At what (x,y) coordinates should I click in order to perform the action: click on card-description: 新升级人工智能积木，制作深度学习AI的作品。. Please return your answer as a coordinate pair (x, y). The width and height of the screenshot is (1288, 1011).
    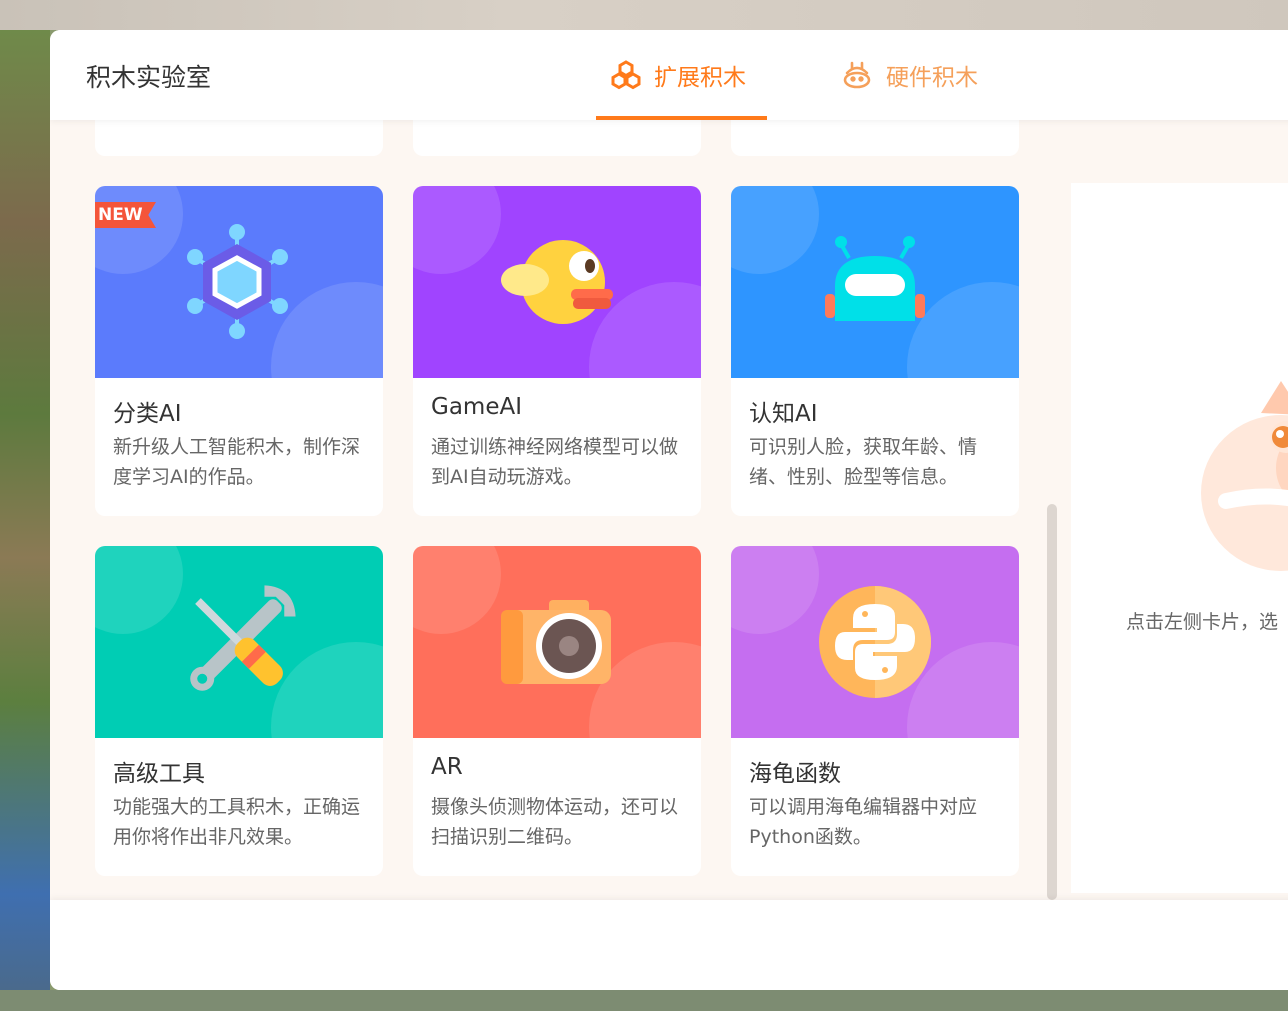
    Looking at the image, I should click on (237, 462).